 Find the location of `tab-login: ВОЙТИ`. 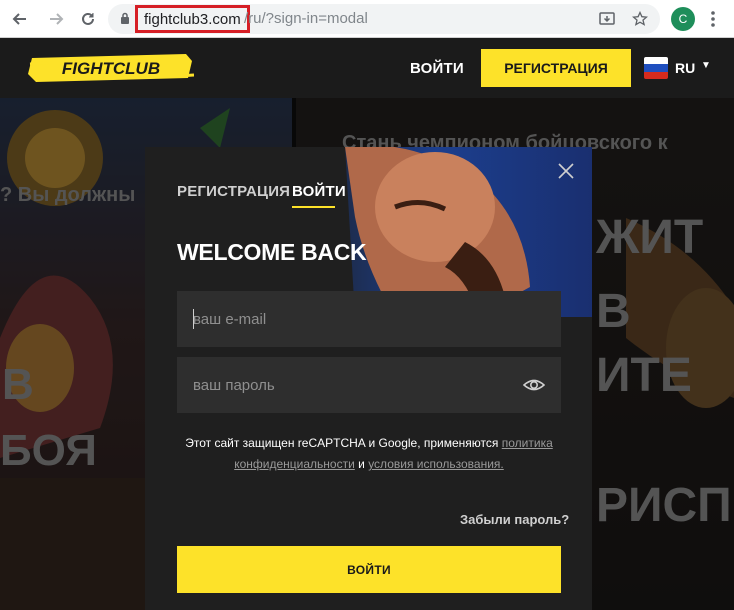

tab-login: ВОЙТИ is located at coordinates (319, 191).